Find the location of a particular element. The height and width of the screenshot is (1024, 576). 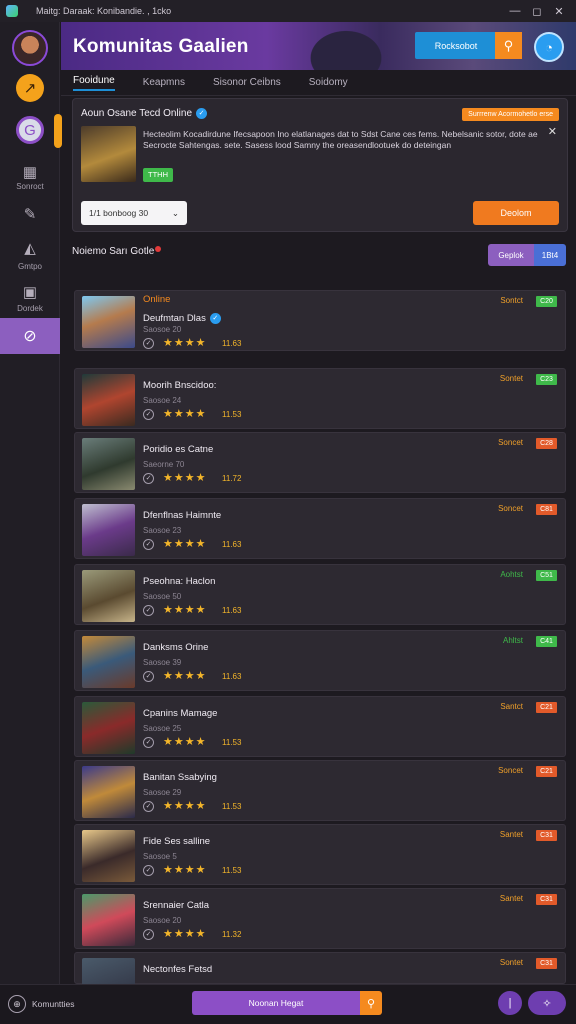

tab-bar: Fooidune Keapmns Sisonor Ceibns Soidomy is located at coordinates (318, 83).